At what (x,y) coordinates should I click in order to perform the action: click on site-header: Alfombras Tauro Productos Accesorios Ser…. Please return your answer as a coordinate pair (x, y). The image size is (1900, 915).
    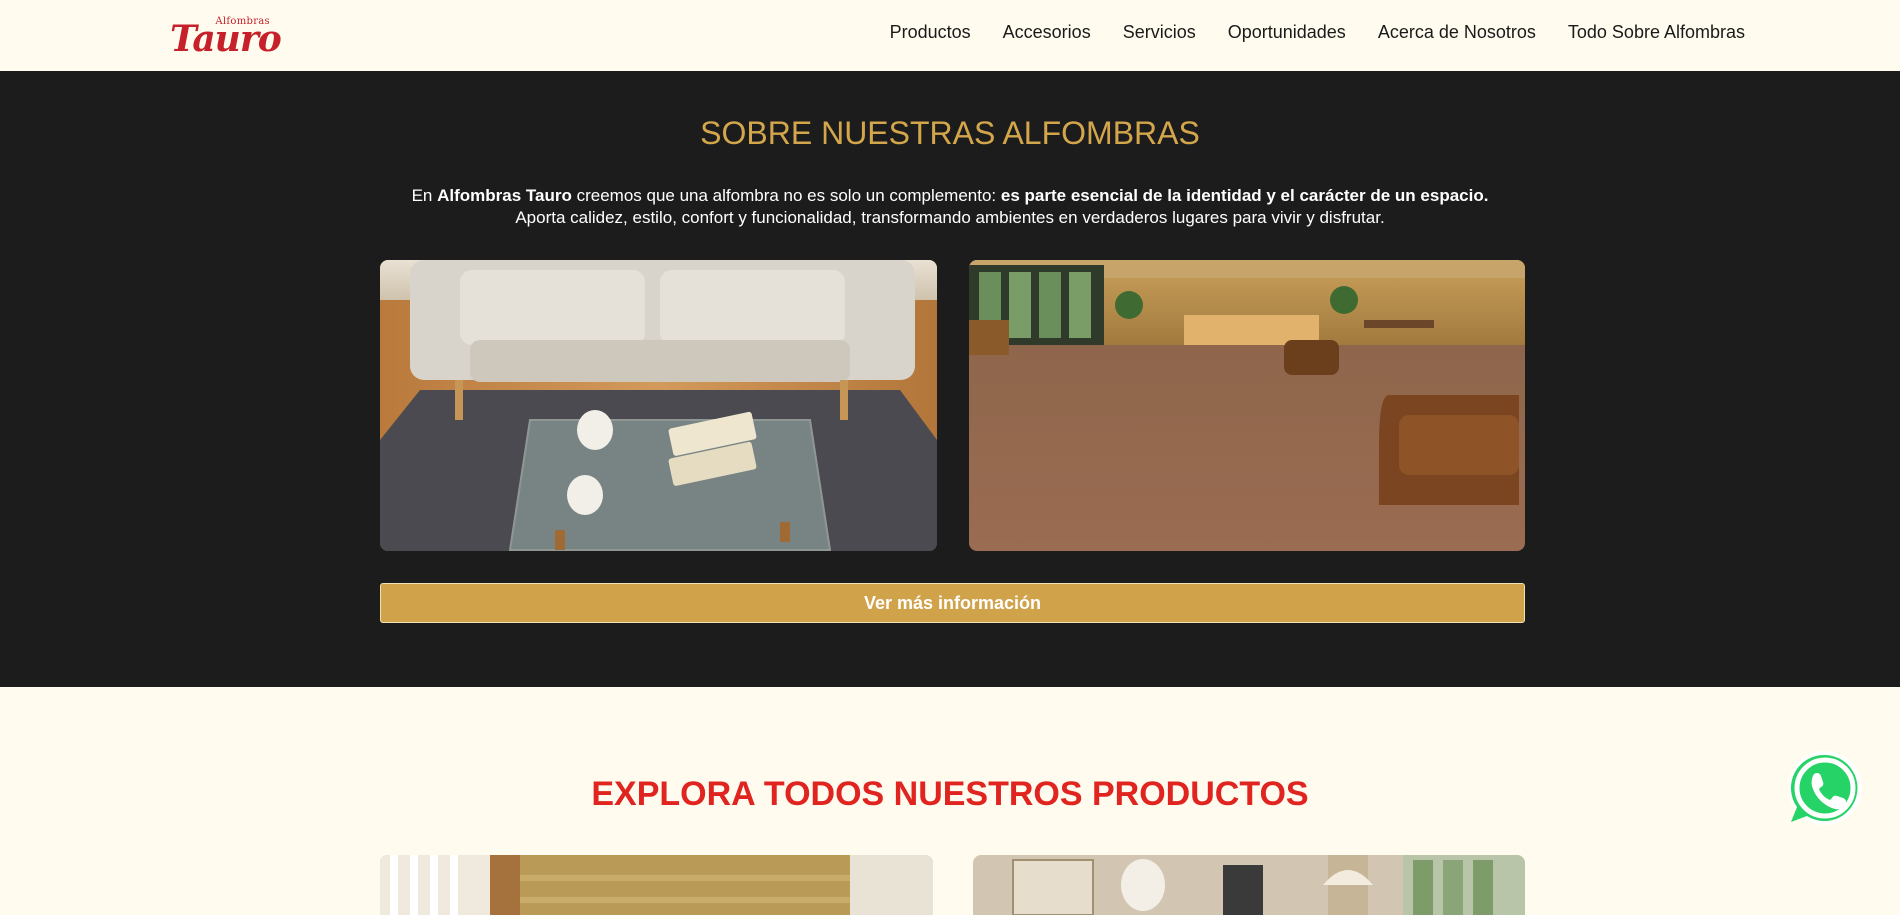
    Looking at the image, I should click on (950, 35).